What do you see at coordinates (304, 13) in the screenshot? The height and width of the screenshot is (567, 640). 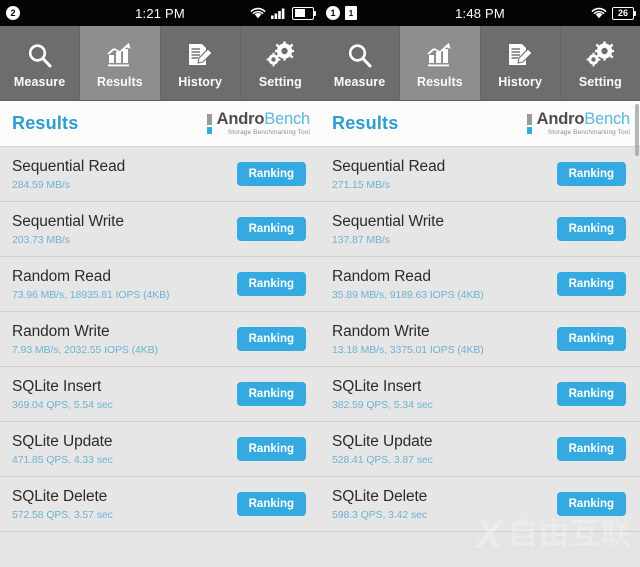 I see `battery-icon` at bounding box center [304, 13].